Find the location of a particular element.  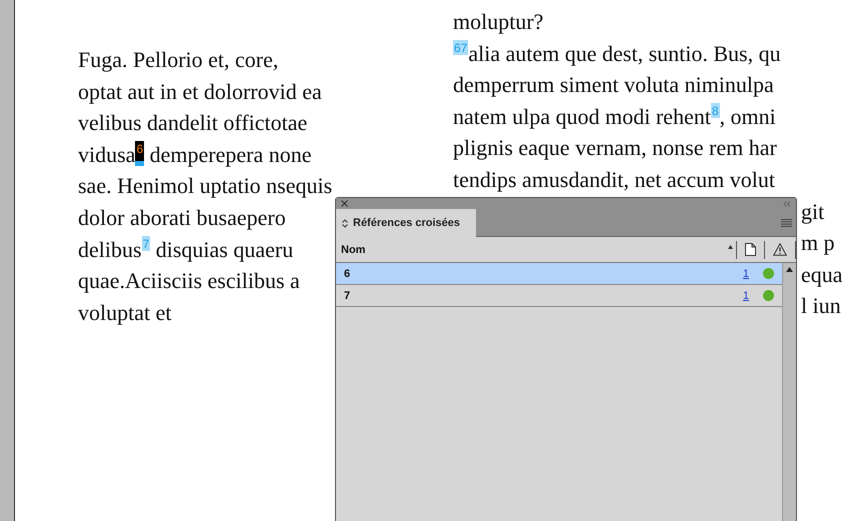

reference-name: 7 is located at coordinates (348, 296).